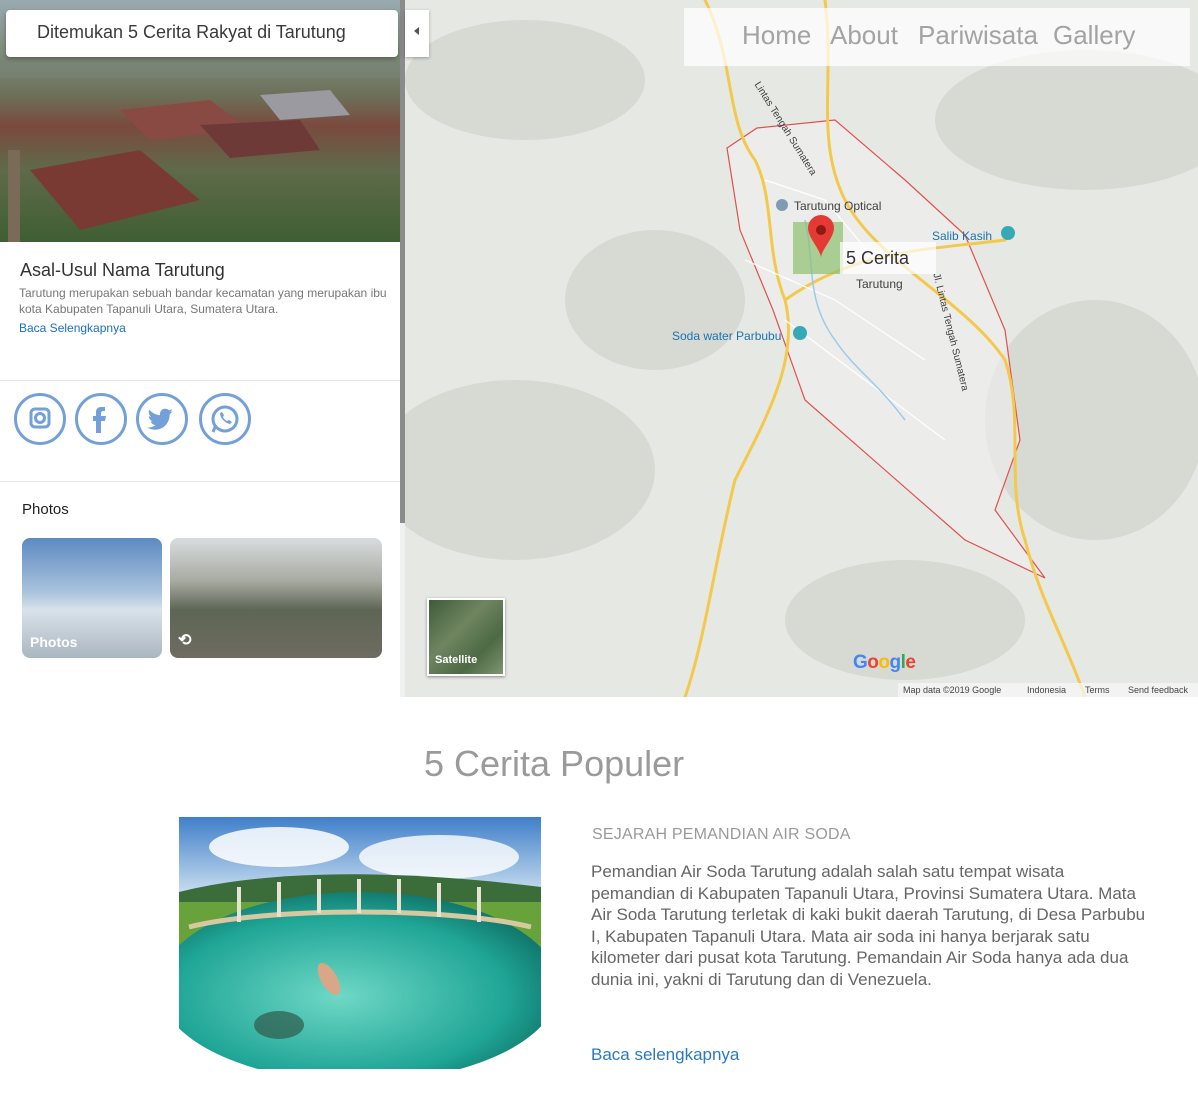 Image resolution: width=1198 pixels, height=1116 pixels. What do you see at coordinates (776, 35) in the screenshot?
I see `nav-home: Home` at bounding box center [776, 35].